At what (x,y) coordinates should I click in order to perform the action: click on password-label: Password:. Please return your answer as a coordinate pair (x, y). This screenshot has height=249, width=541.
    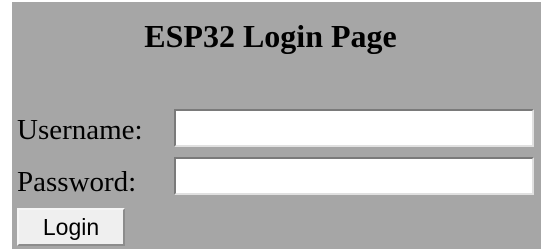
    Looking at the image, I should click on (77, 182).